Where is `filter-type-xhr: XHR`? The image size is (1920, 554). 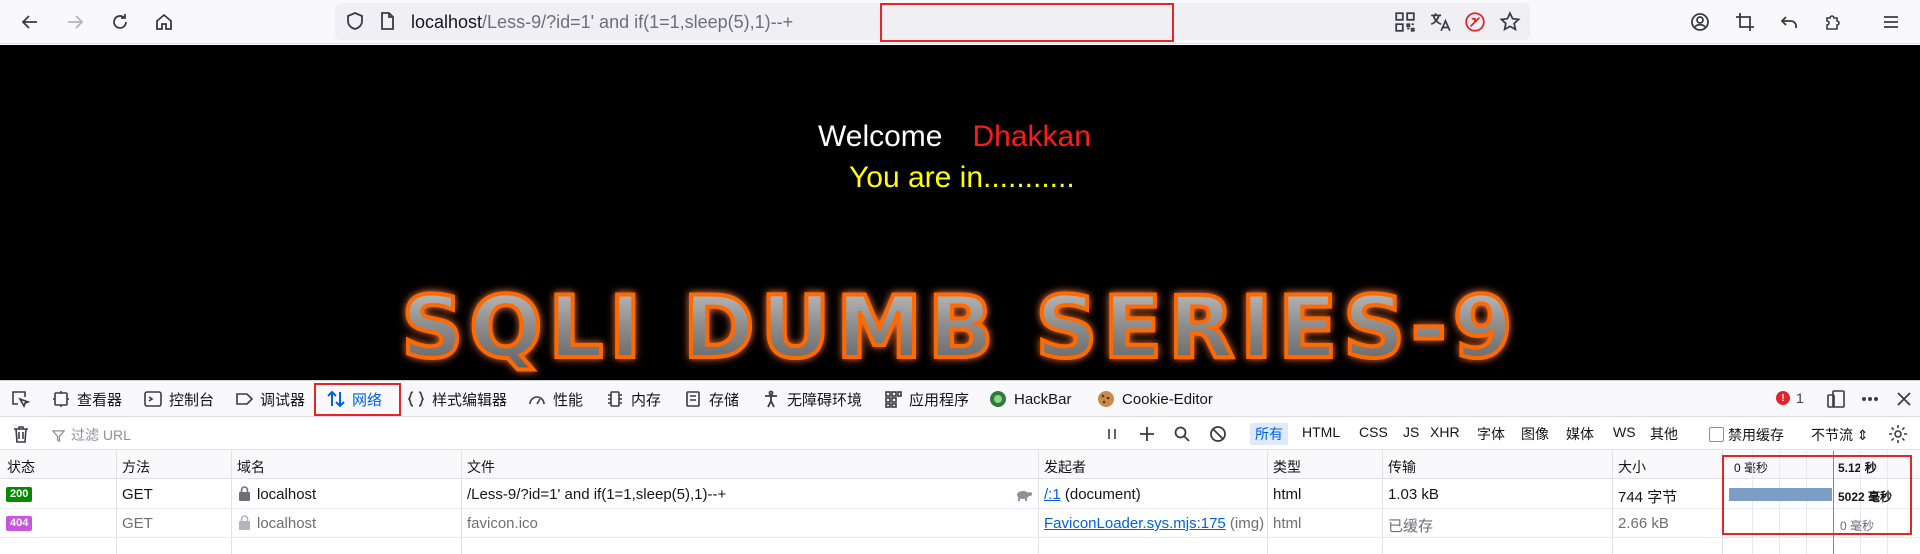 filter-type-xhr: XHR is located at coordinates (1445, 432).